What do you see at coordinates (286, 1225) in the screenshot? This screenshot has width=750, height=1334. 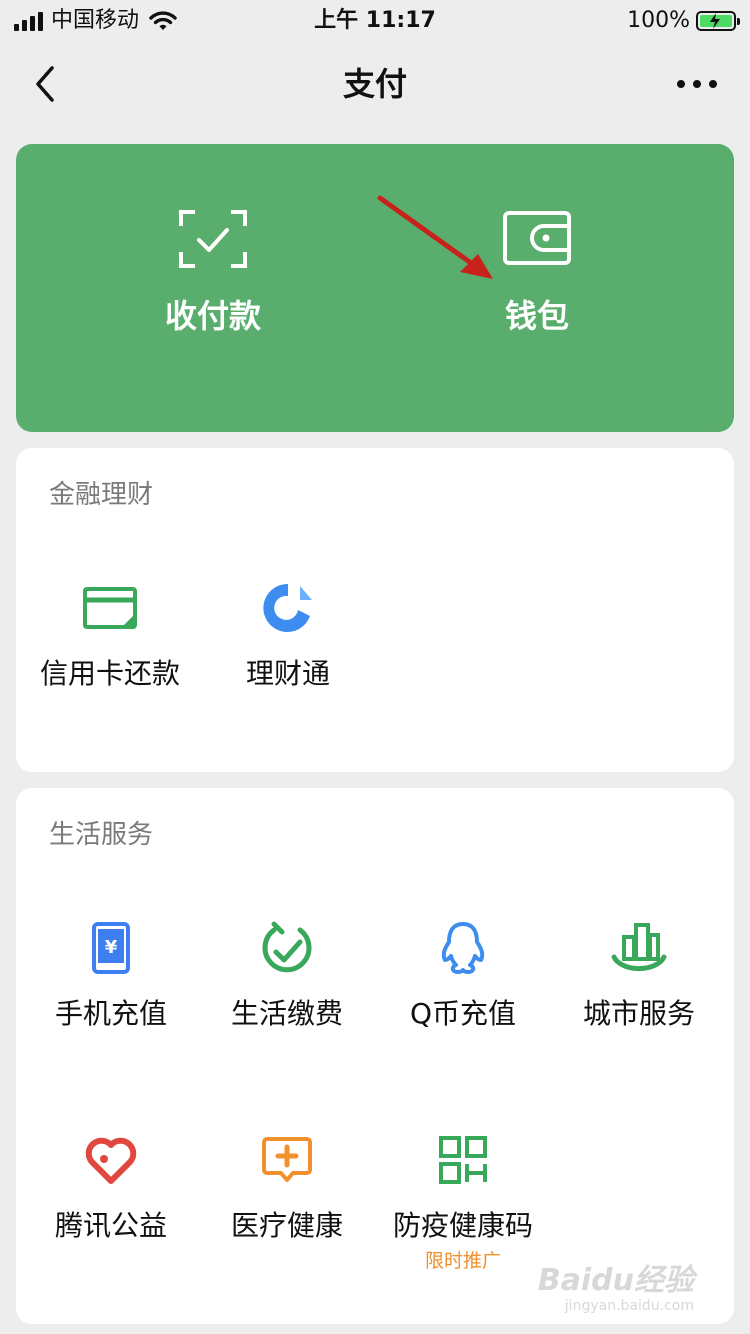 I see `medical-health-label: 医疗健康` at bounding box center [286, 1225].